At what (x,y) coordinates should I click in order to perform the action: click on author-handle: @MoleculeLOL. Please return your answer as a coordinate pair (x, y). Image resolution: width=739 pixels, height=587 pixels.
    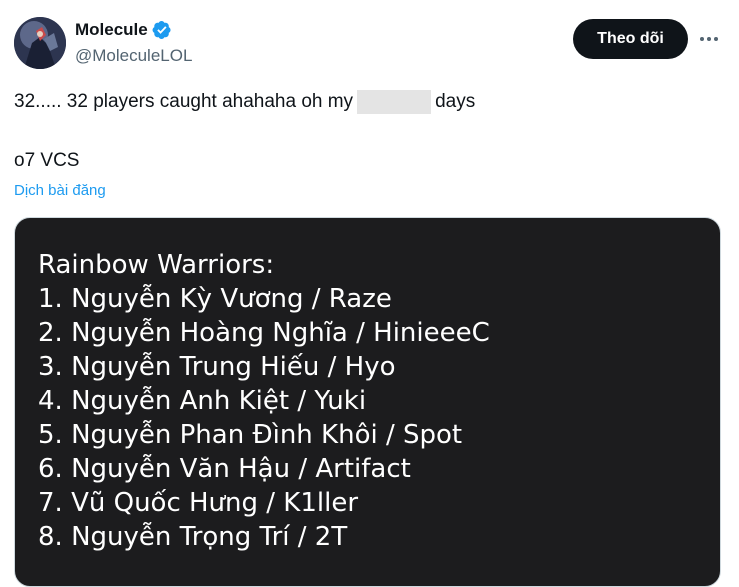
    Looking at the image, I should click on (133, 56).